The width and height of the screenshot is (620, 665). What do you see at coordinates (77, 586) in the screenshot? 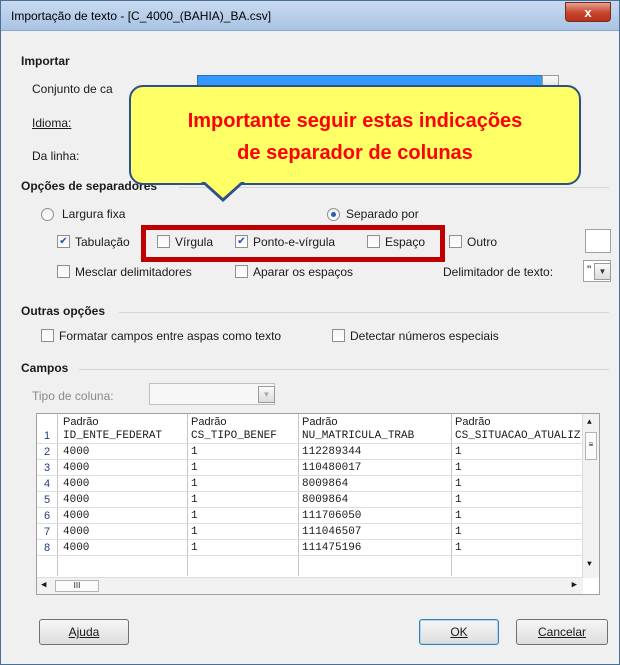
I see `horizontal-scroll-thumb: III` at bounding box center [77, 586].